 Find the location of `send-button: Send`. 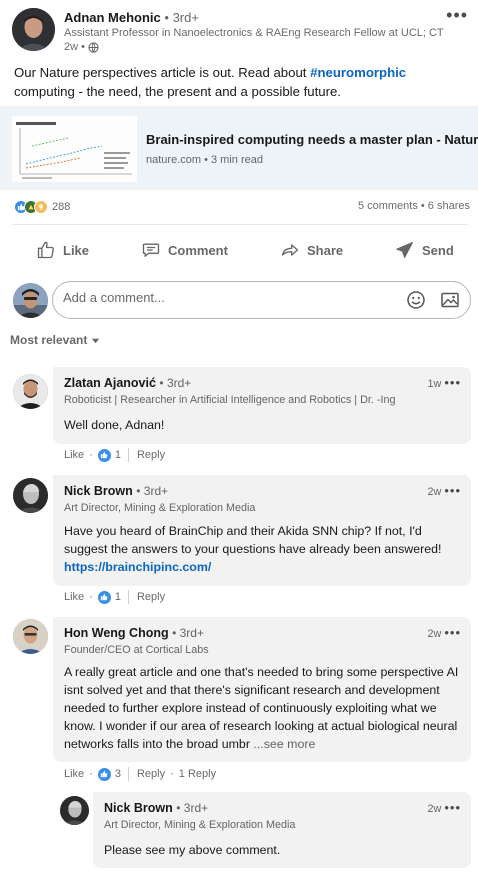

send-button: Send is located at coordinates (424, 250).